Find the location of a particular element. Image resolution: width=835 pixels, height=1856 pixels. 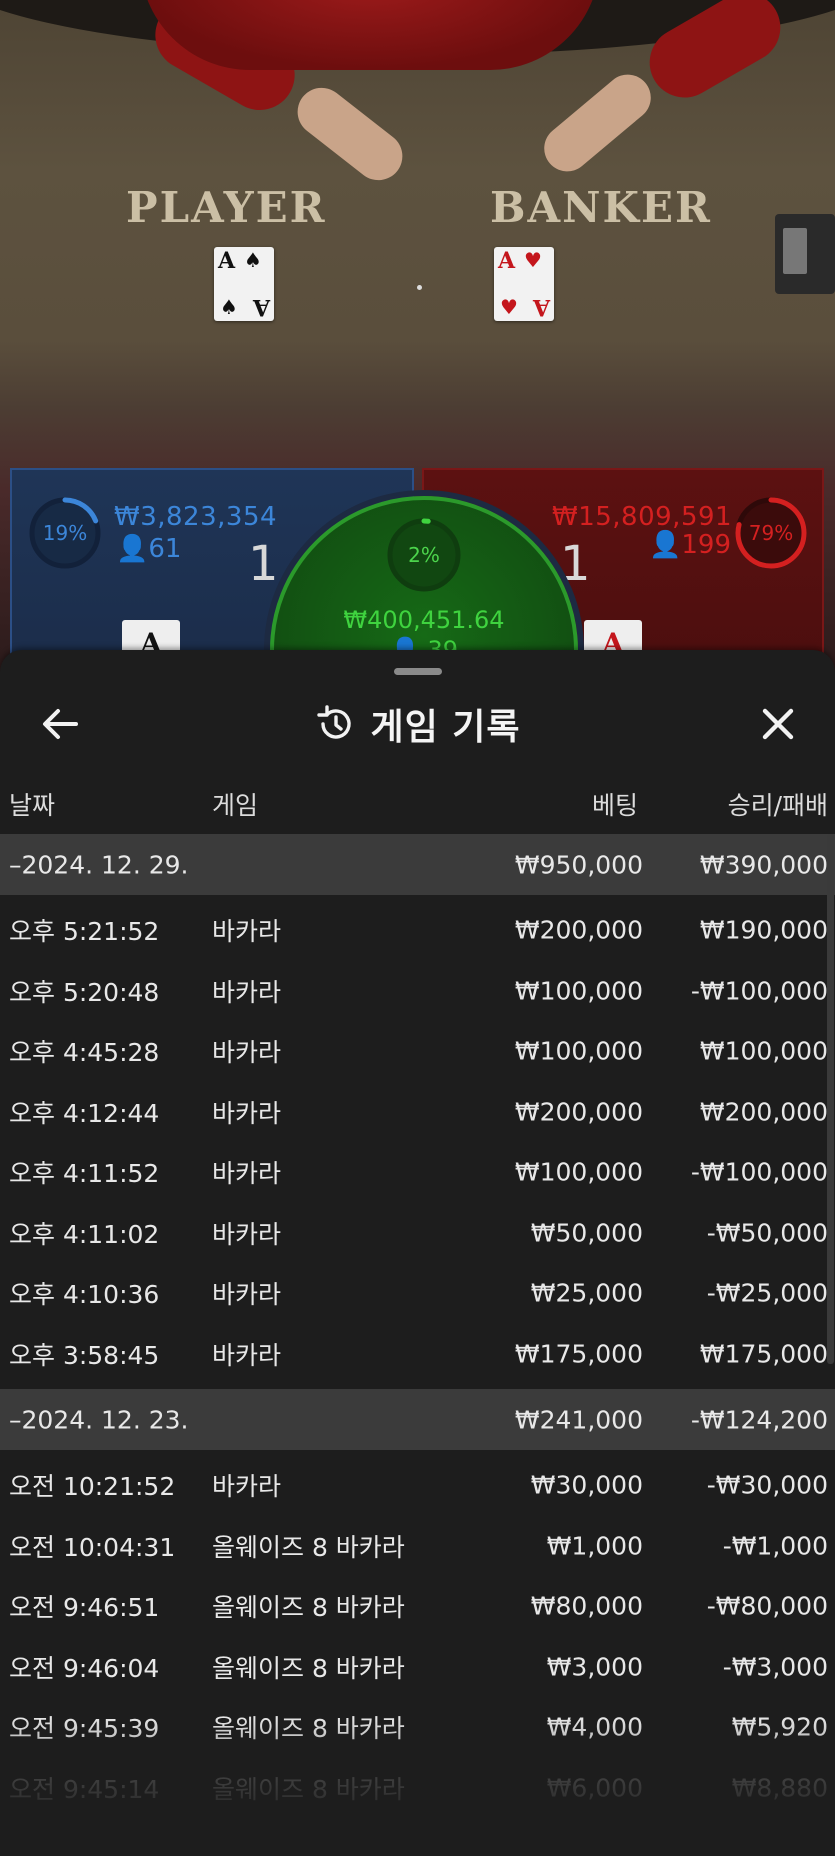

row-result: -₩25,000 is located at coordinates (767, 1293).